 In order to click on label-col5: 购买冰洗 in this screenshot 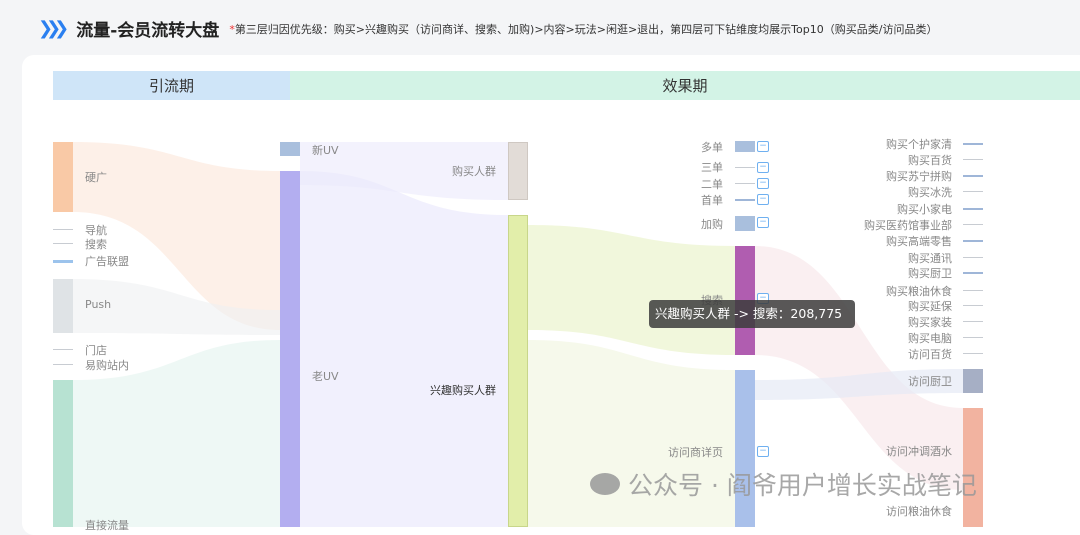, I will do `click(930, 192)`.